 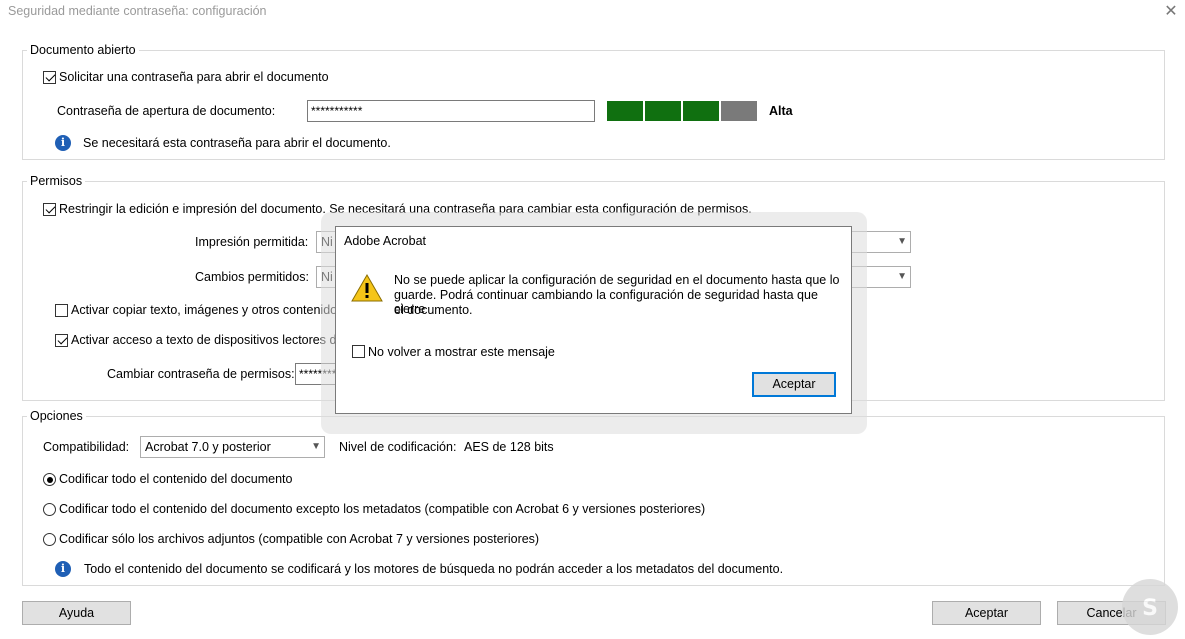 I want to click on open-password-input: ***********, so click(x=451, y=111).